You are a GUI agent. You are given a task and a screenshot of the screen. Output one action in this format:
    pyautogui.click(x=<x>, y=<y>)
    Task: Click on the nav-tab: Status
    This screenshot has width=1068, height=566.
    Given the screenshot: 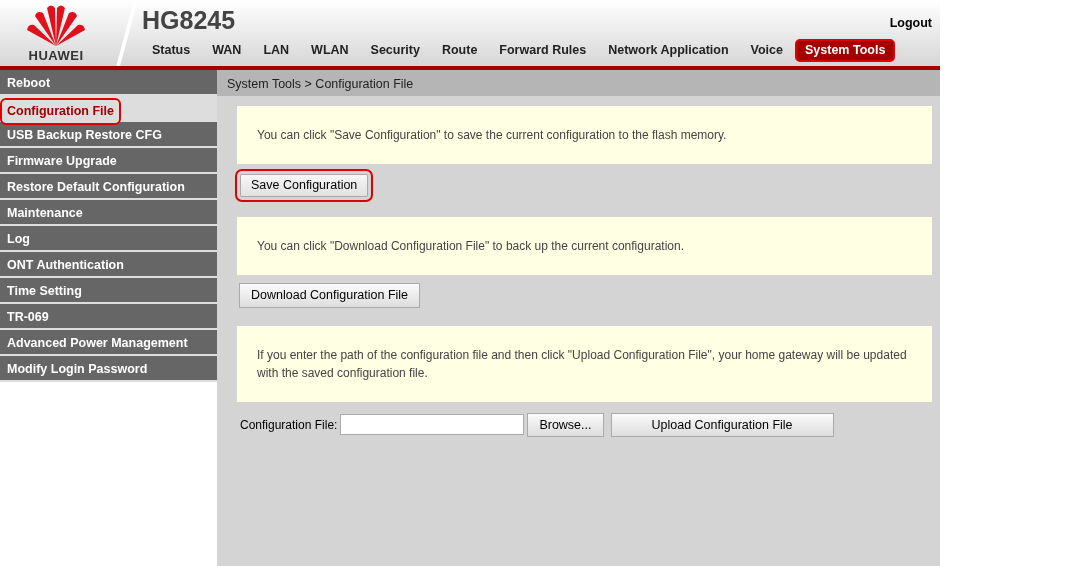 What is the action you would take?
    pyautogui.click(x=171, y=50)
    